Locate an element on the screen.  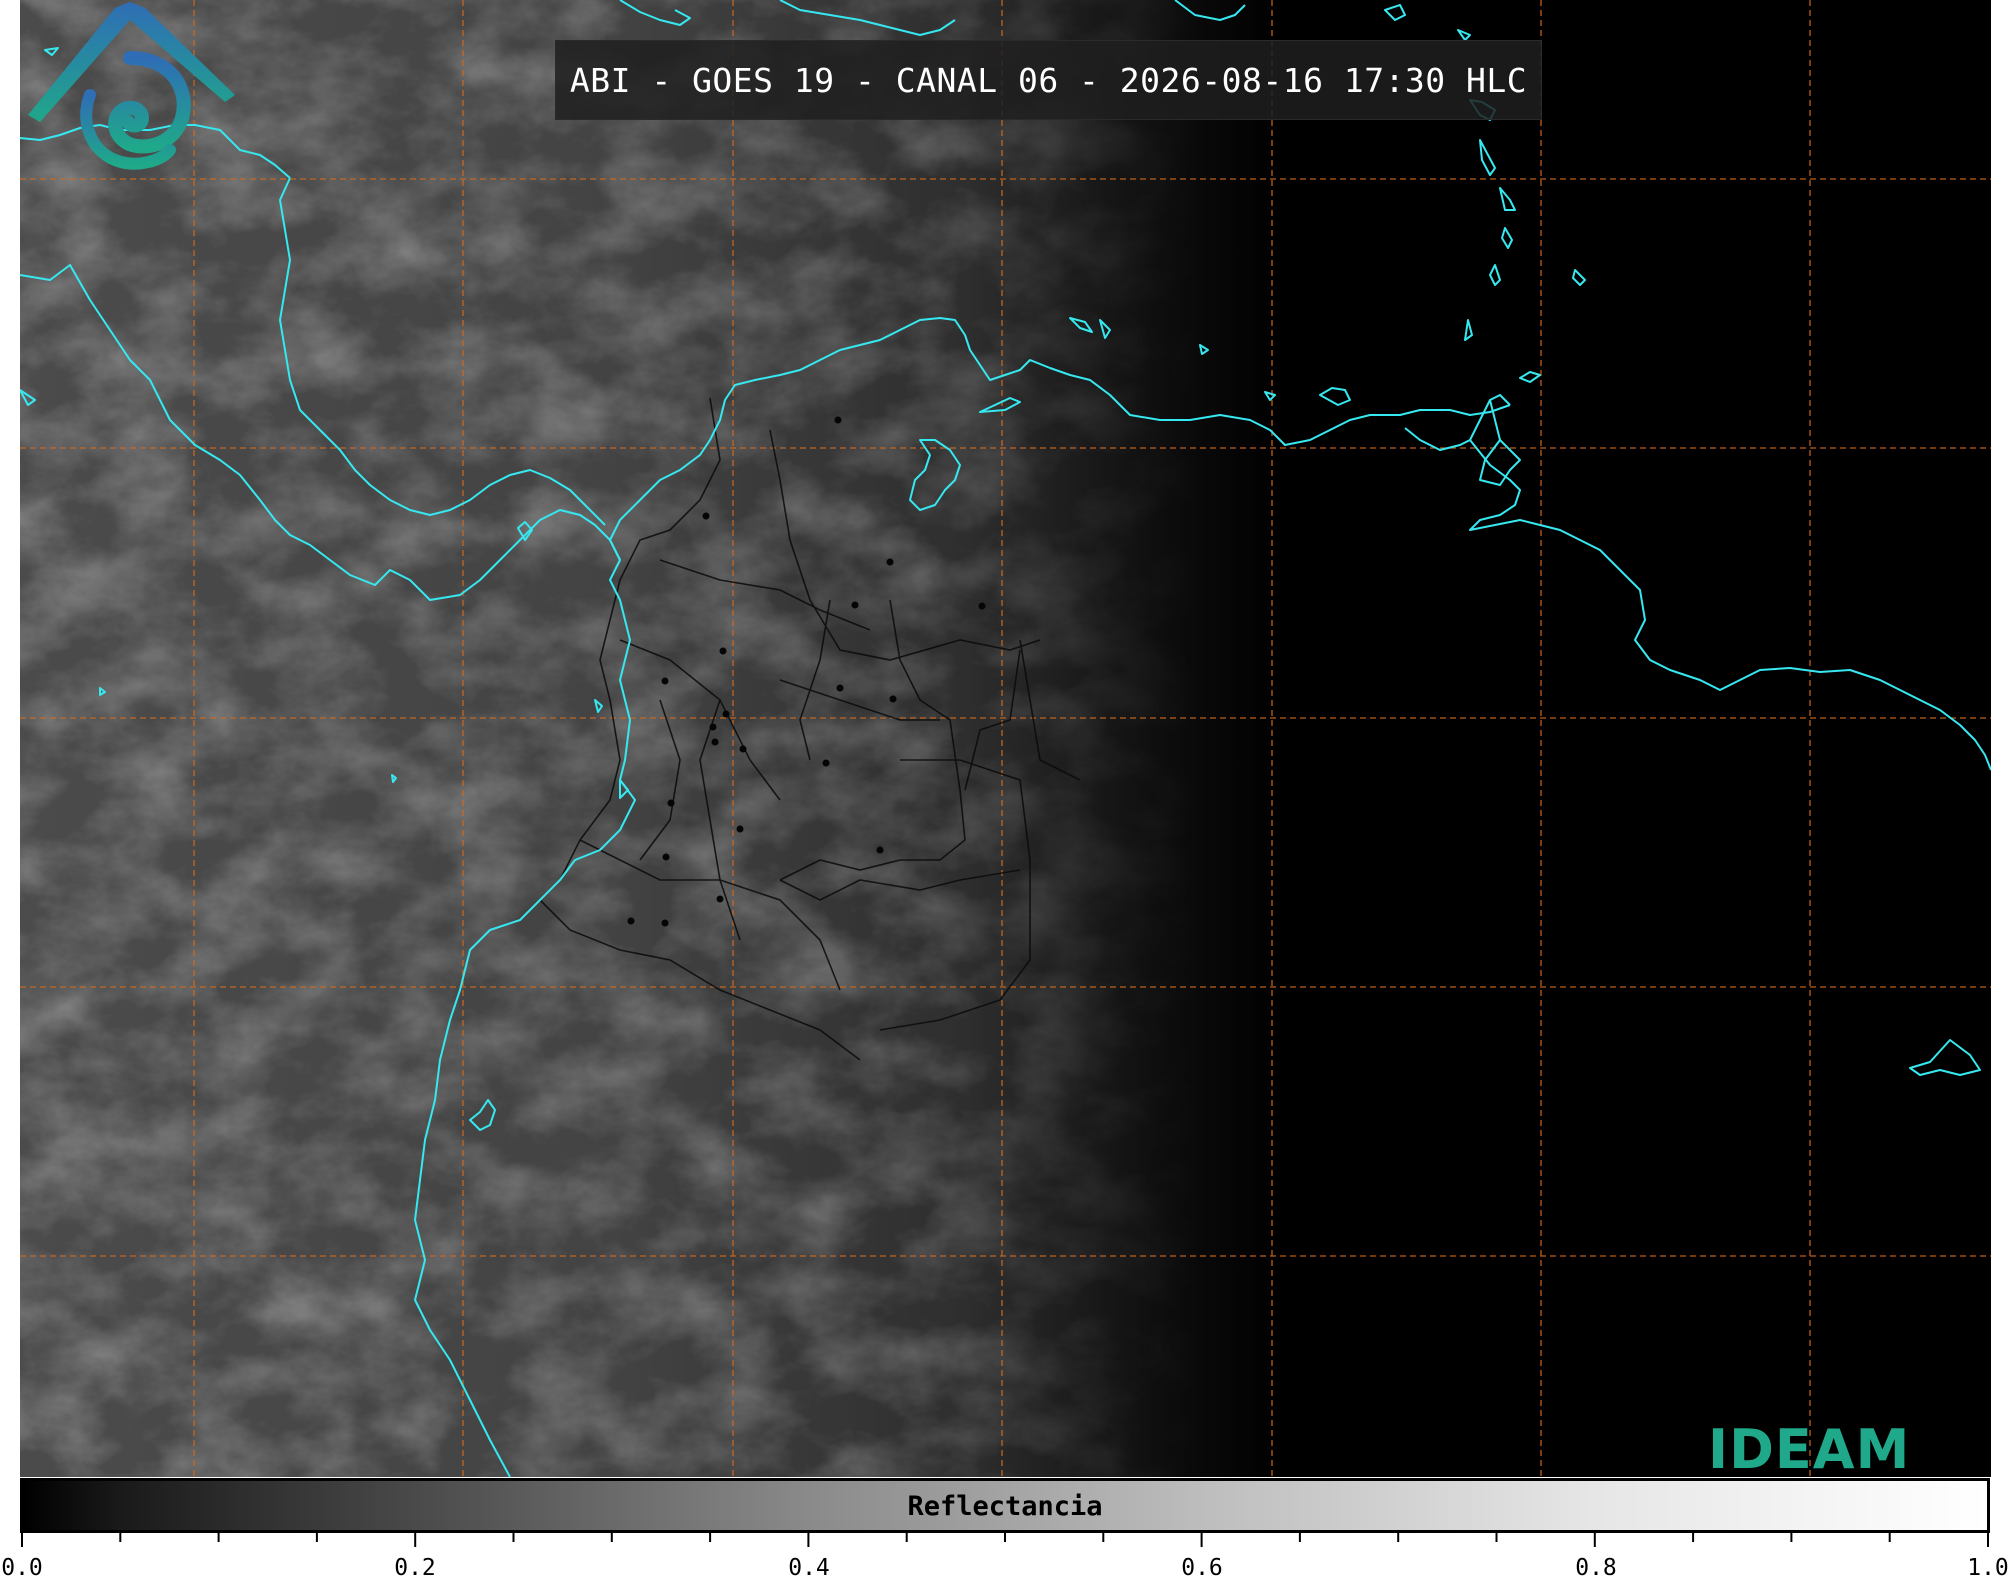
tick-label: 0.2 is located at coordinates (415, 1568).